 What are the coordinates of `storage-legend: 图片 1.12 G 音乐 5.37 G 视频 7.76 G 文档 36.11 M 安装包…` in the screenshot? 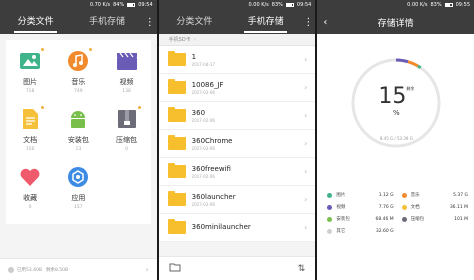 It's located at (397, 213).